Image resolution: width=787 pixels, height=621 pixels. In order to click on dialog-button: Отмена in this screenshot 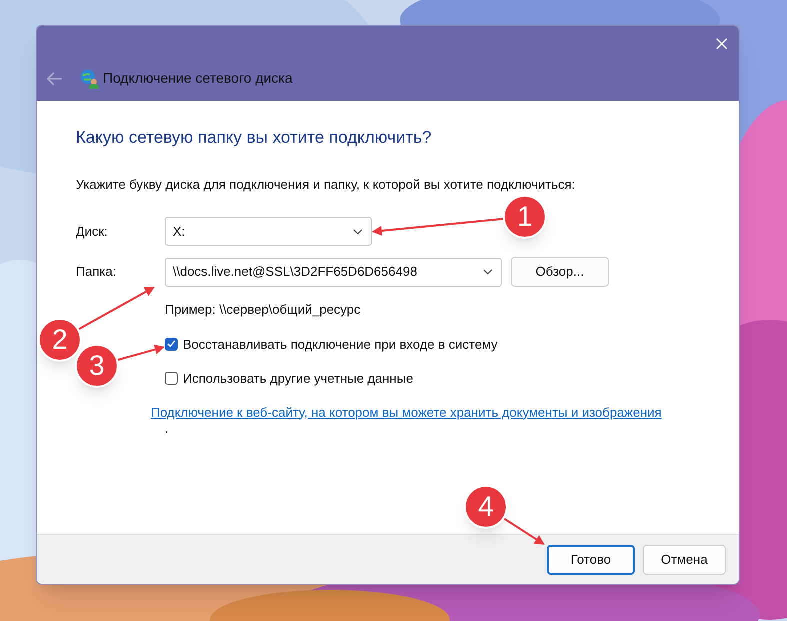, I will do `click(684, 559)`.